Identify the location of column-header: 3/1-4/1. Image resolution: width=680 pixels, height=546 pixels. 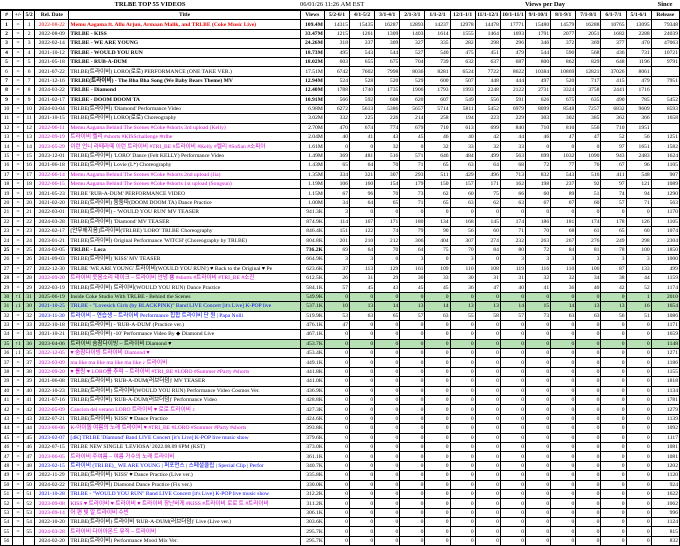
(387, 15).